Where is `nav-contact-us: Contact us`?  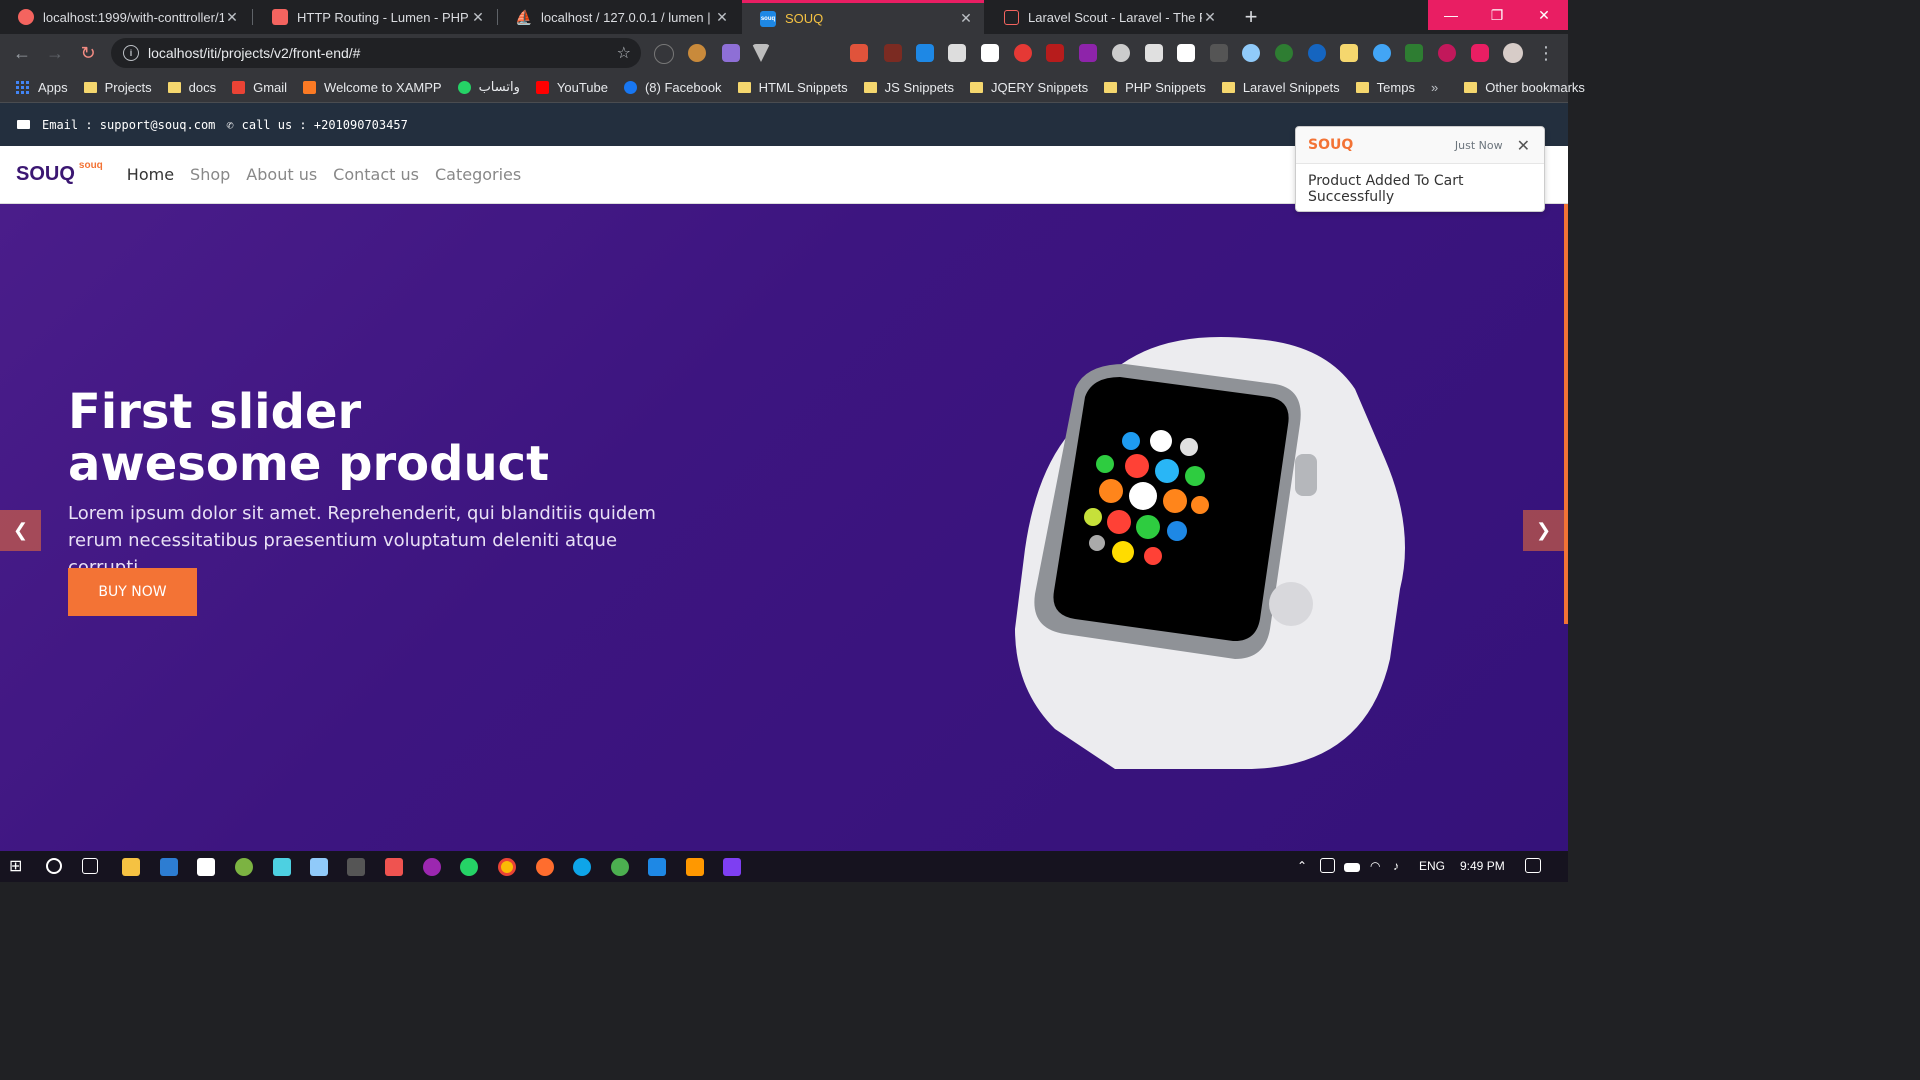 nav-contact-us: Contact us is located at coordinates (376, 174).